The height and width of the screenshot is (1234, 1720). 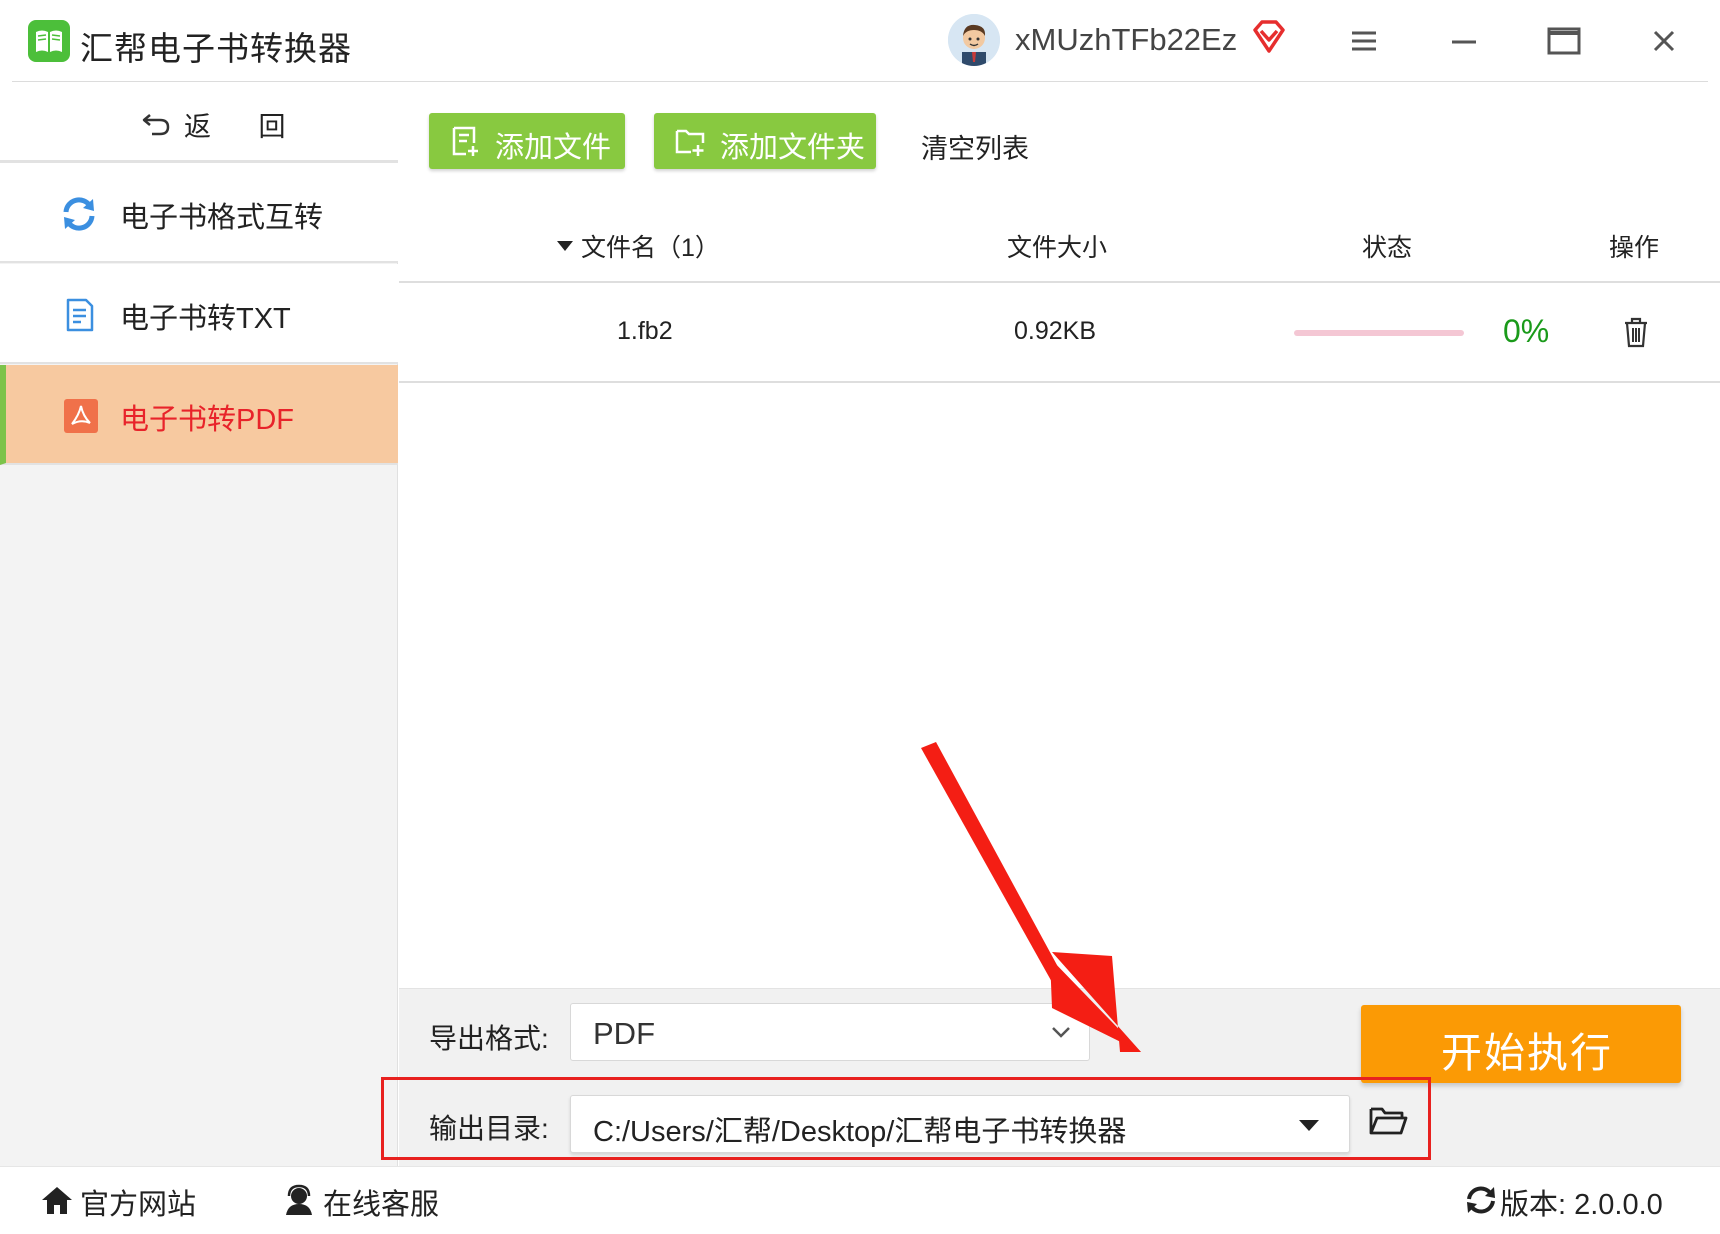 I want to click on title-divider, so click(x=860, y=81).